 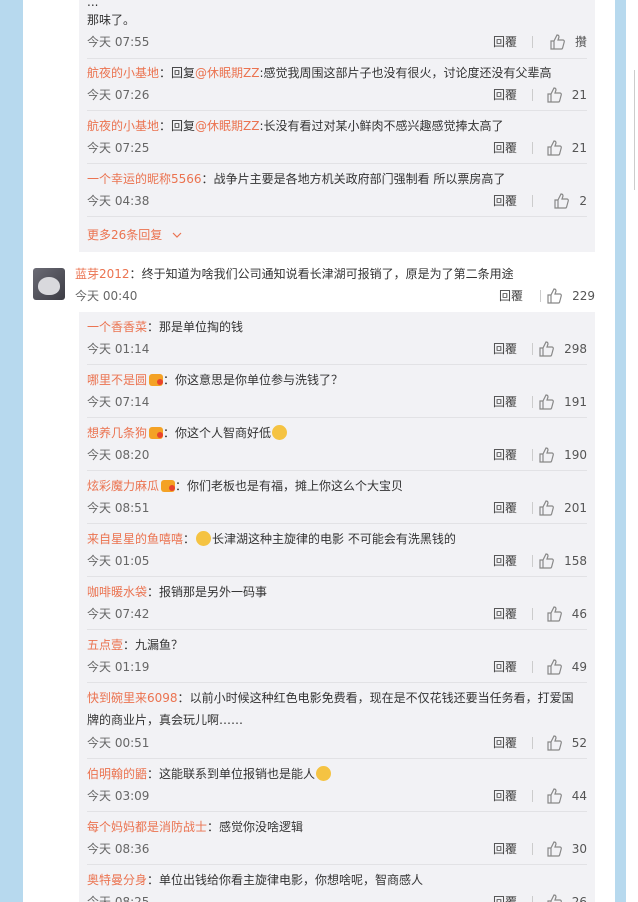 What do you see at coordinates (117, 327) in the screenshot?
I see `reply-nick: 一个香香菜` at bounding box center [117, 327].